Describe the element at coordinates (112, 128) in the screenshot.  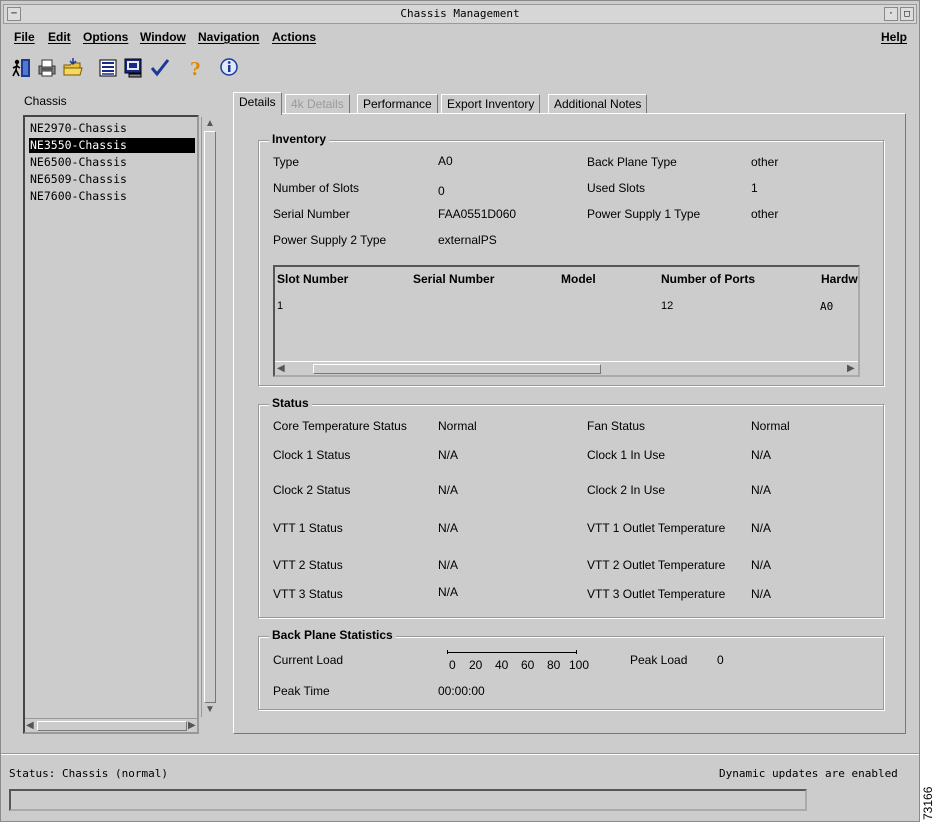
I see `list-item: NE2970-Chassis` at that location.